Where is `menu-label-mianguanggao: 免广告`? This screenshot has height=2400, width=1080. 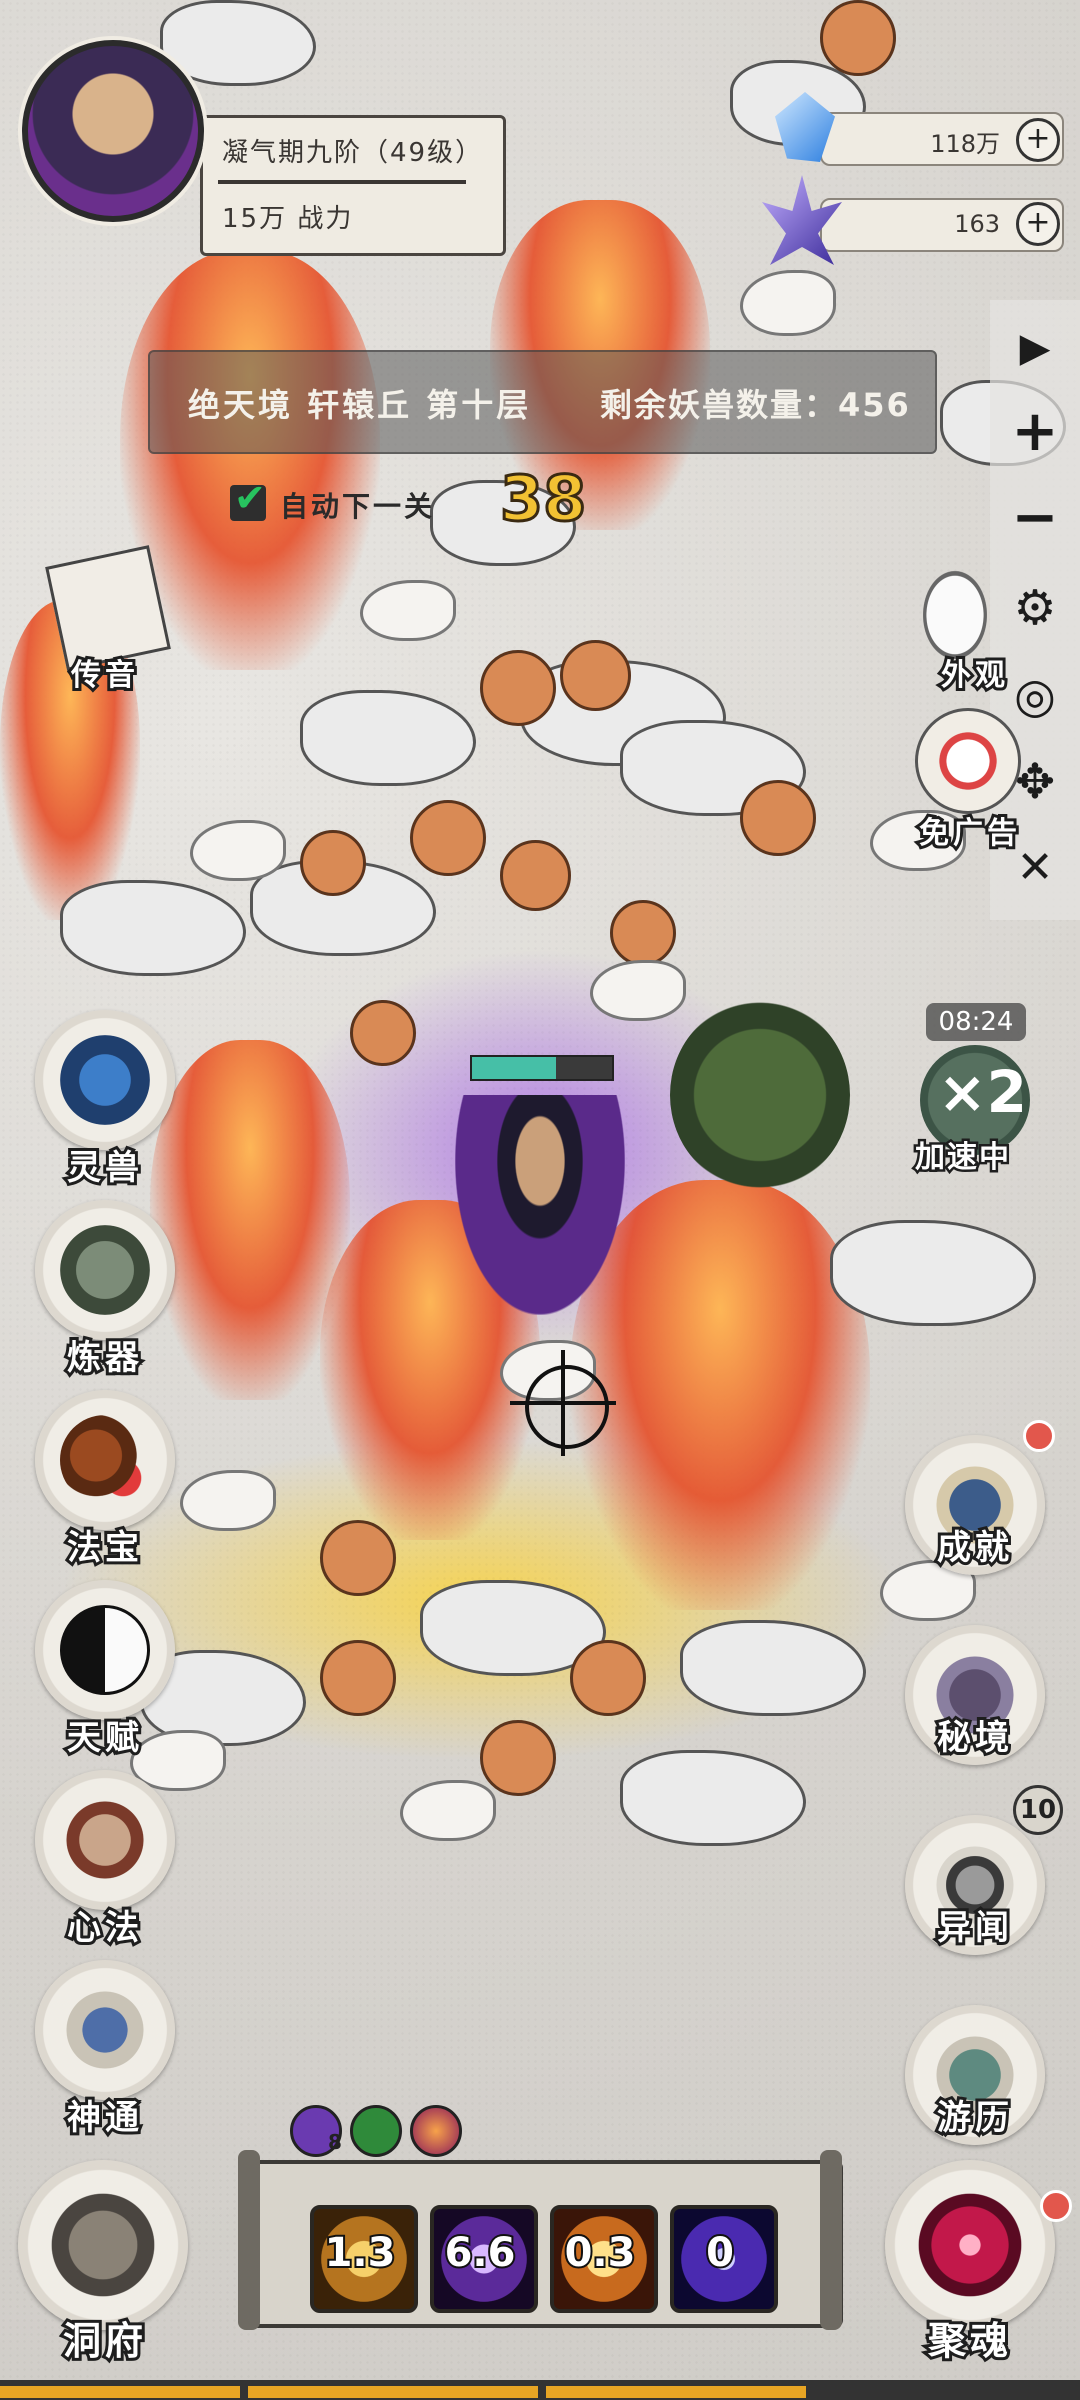 menu-label-mianguanggao: 免广告 is located at coordinates (968, 833).